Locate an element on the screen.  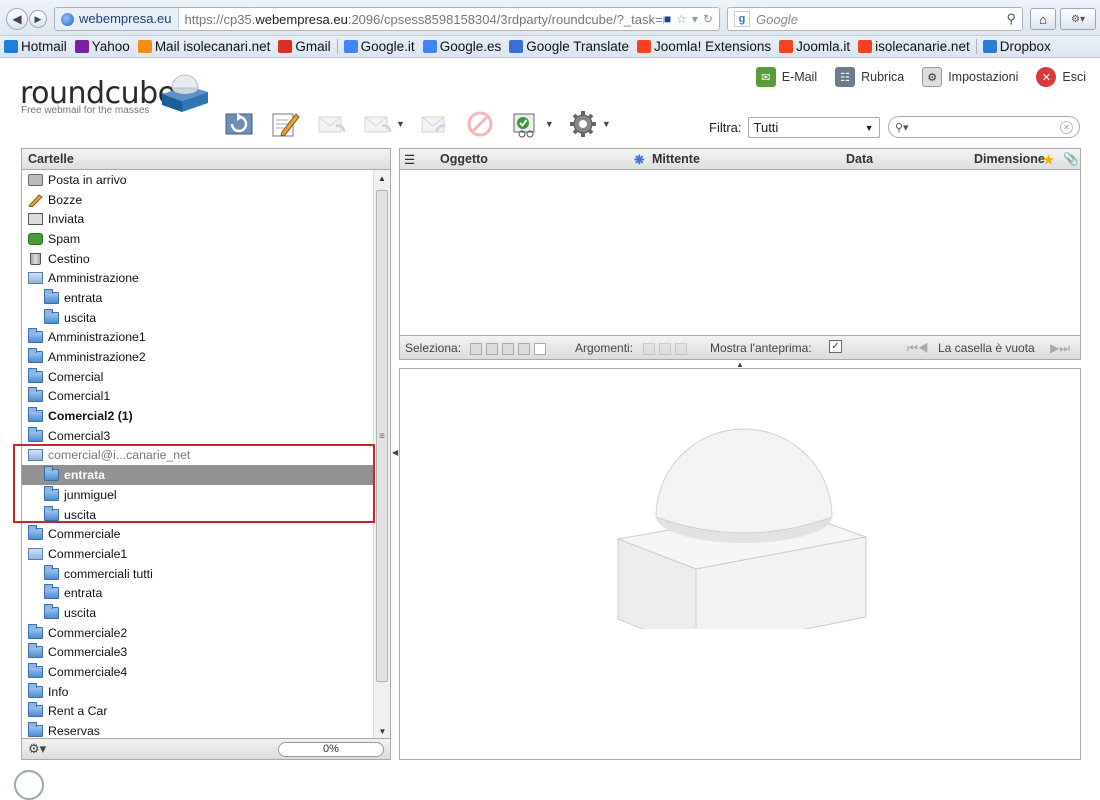
bookmark-item: Gmail is located at coordinates (304, 46).